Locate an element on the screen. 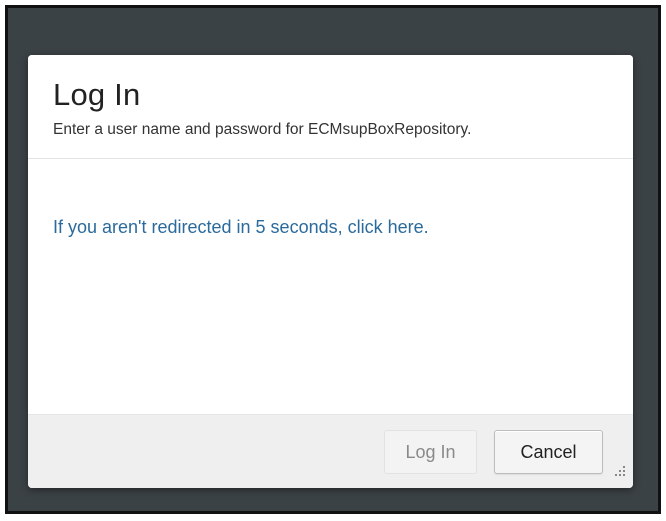 The image size is (666, 521). resize-grip-icon is located at coordinates (620, 471).